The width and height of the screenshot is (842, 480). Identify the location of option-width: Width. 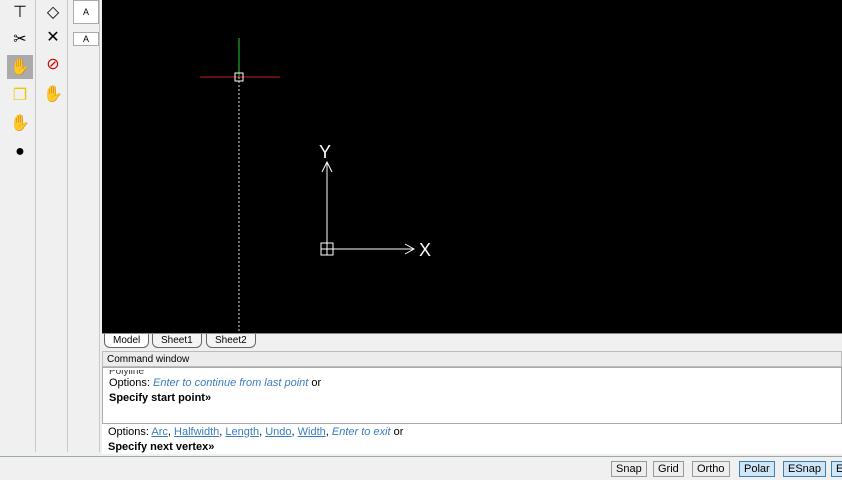
(312, 432).